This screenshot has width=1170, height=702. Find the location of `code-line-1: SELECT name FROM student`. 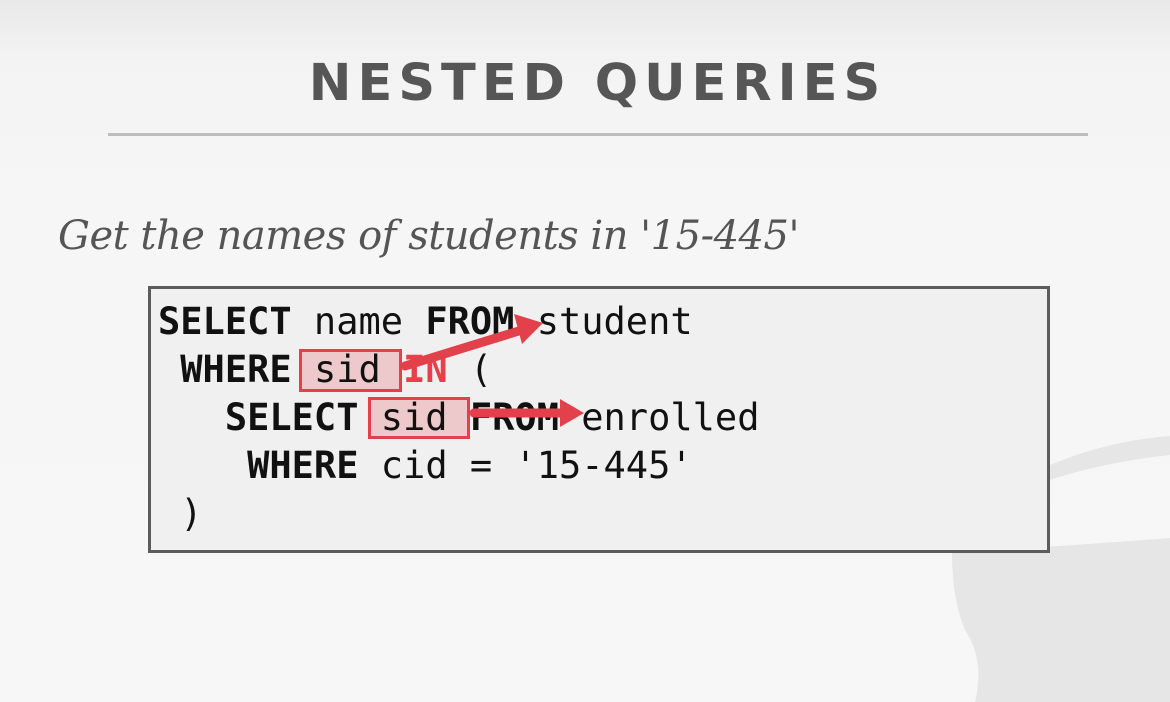

code-line-1: SELECT name FROM student is located at coordinates (425, 322).